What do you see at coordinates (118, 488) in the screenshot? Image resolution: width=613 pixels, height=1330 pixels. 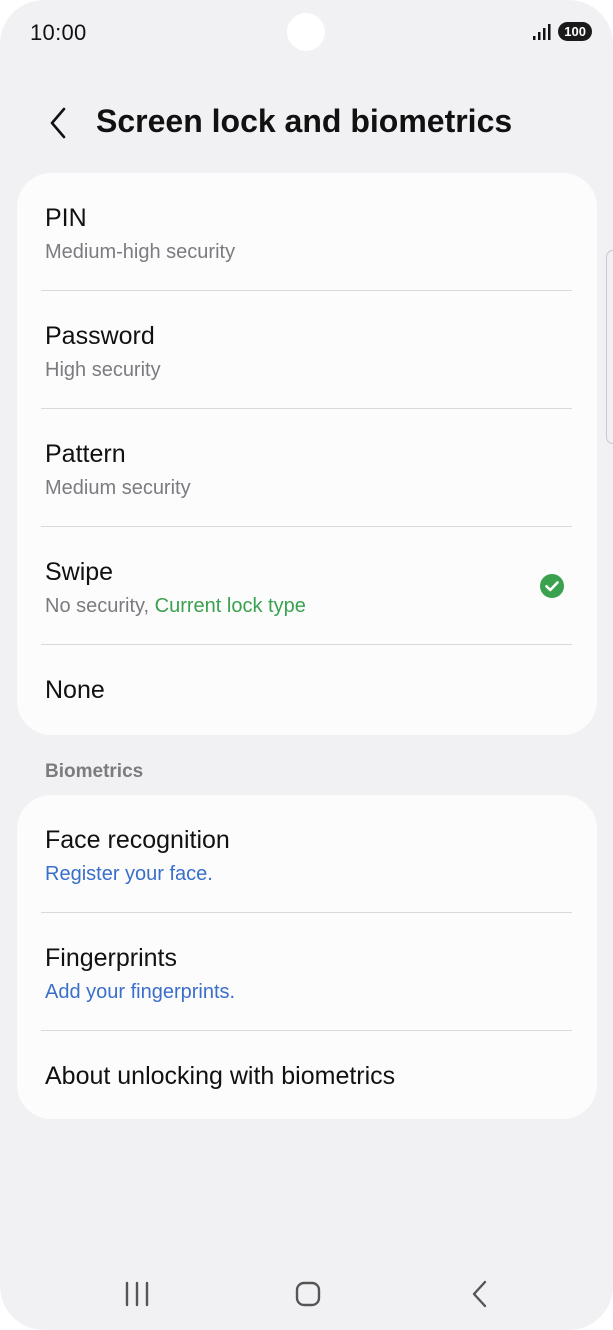 I see `lock-option-subtitle: Medium security` at bounding box center [118, 488].